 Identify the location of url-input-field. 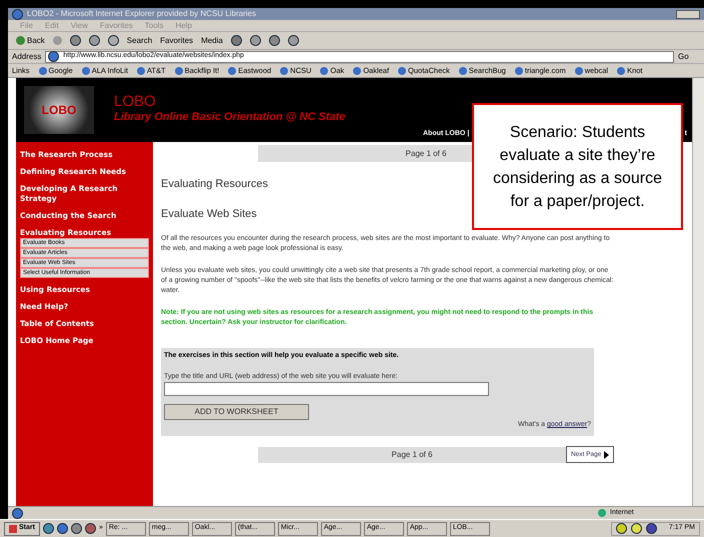
(326, 389).